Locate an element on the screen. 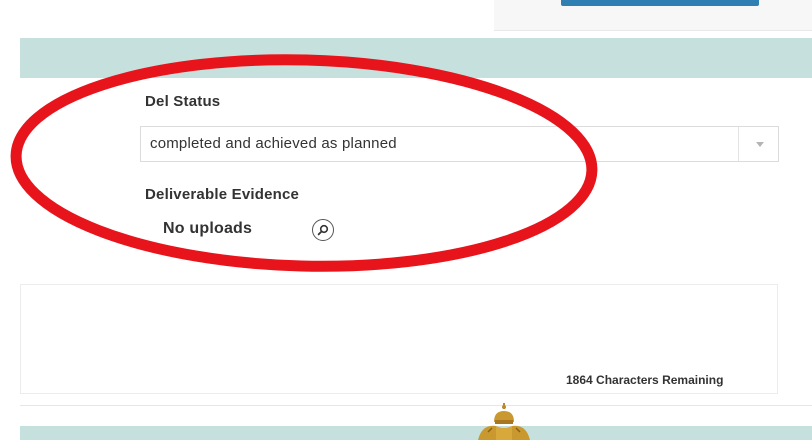  select-divider is located at coordinates (738, 144).